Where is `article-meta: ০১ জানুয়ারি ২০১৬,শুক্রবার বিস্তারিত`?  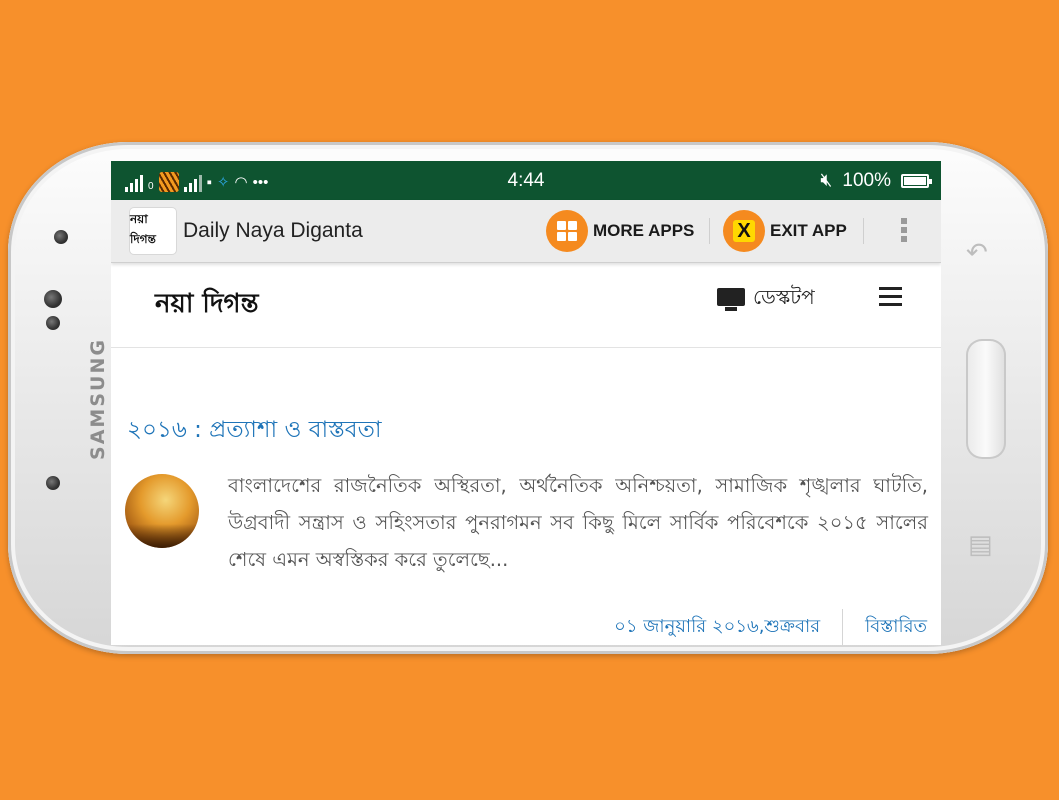
article-meta: ০১ জানুয়ারি ২০১৬,শুক্রবার বিস্তারিত is located at coordinates (519, 627).